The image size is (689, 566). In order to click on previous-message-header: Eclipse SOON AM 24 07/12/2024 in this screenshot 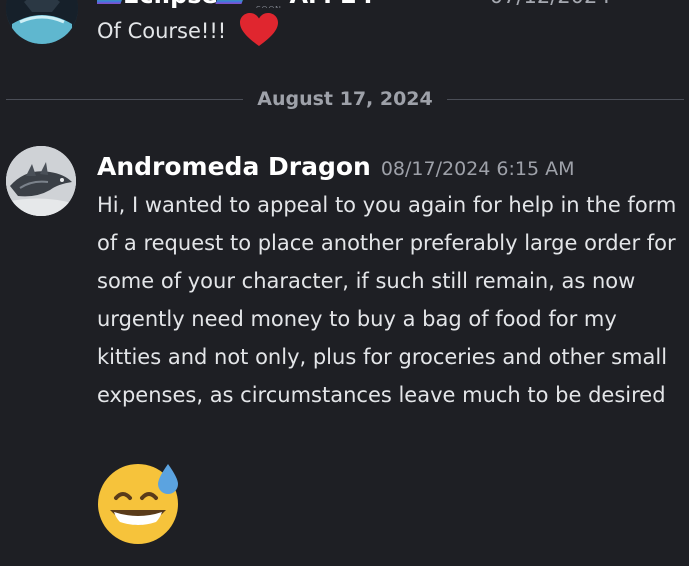, I will do `click(393, 4)`.